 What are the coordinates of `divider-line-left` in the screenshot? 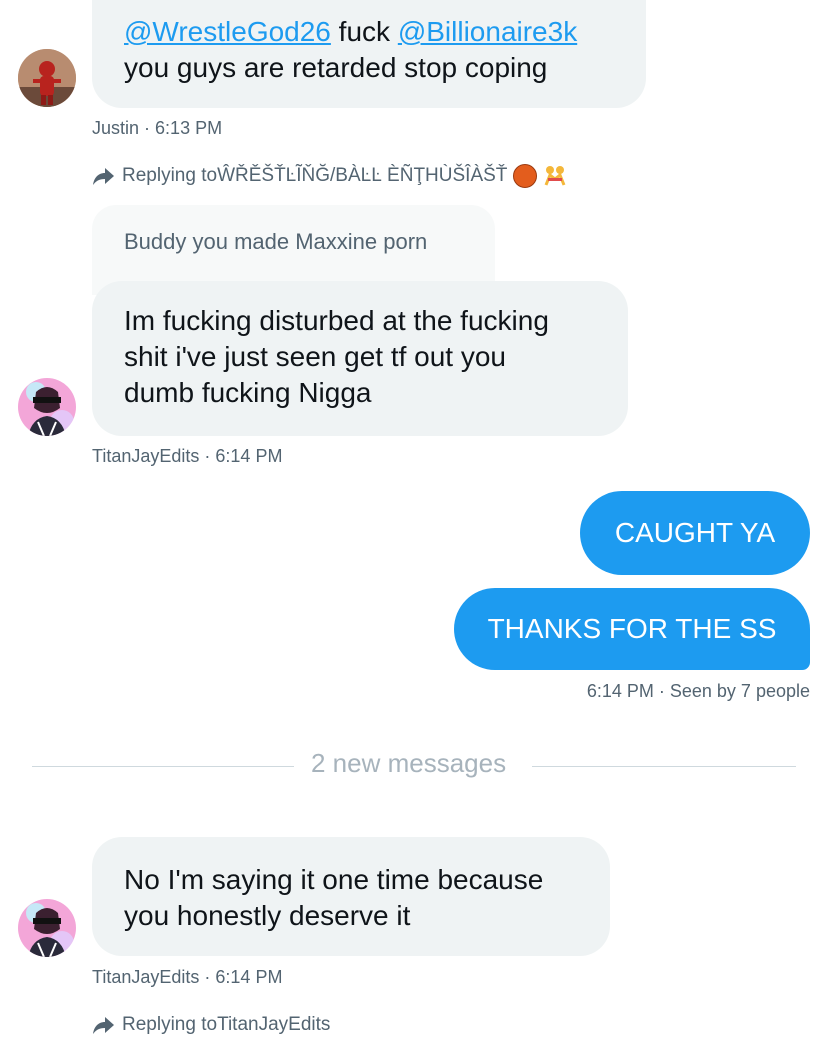 It's located at (163, 766).